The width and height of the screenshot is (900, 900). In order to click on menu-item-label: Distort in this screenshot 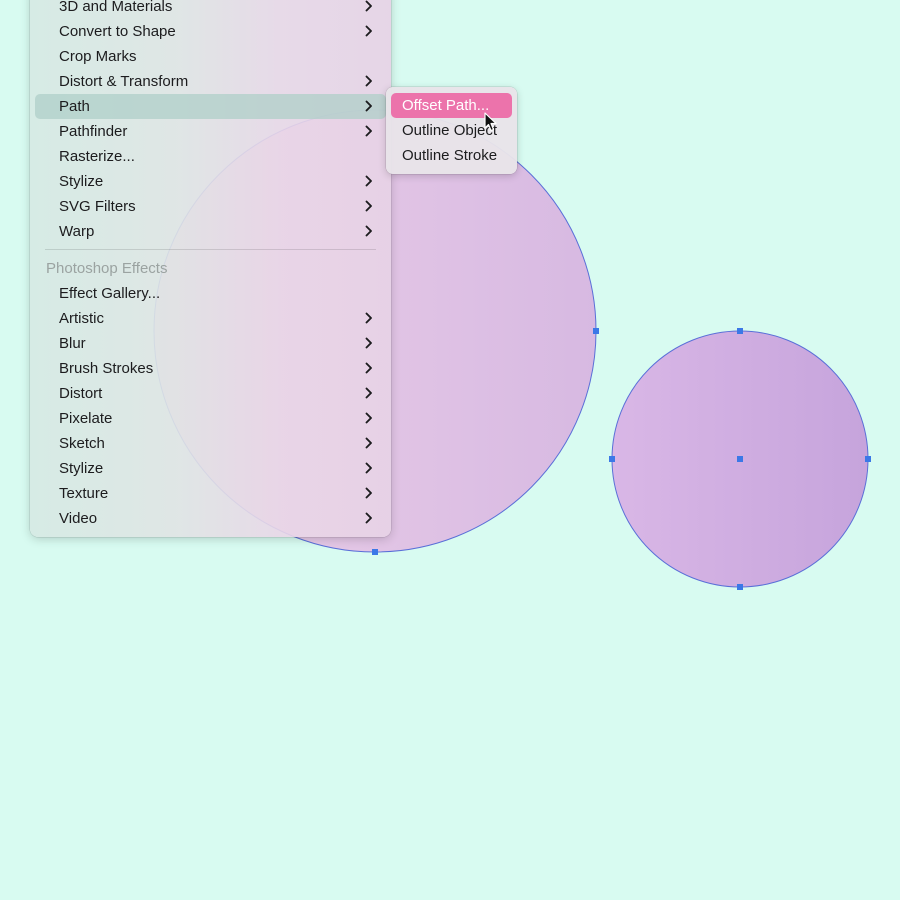, I will do `click(81, 393)`.